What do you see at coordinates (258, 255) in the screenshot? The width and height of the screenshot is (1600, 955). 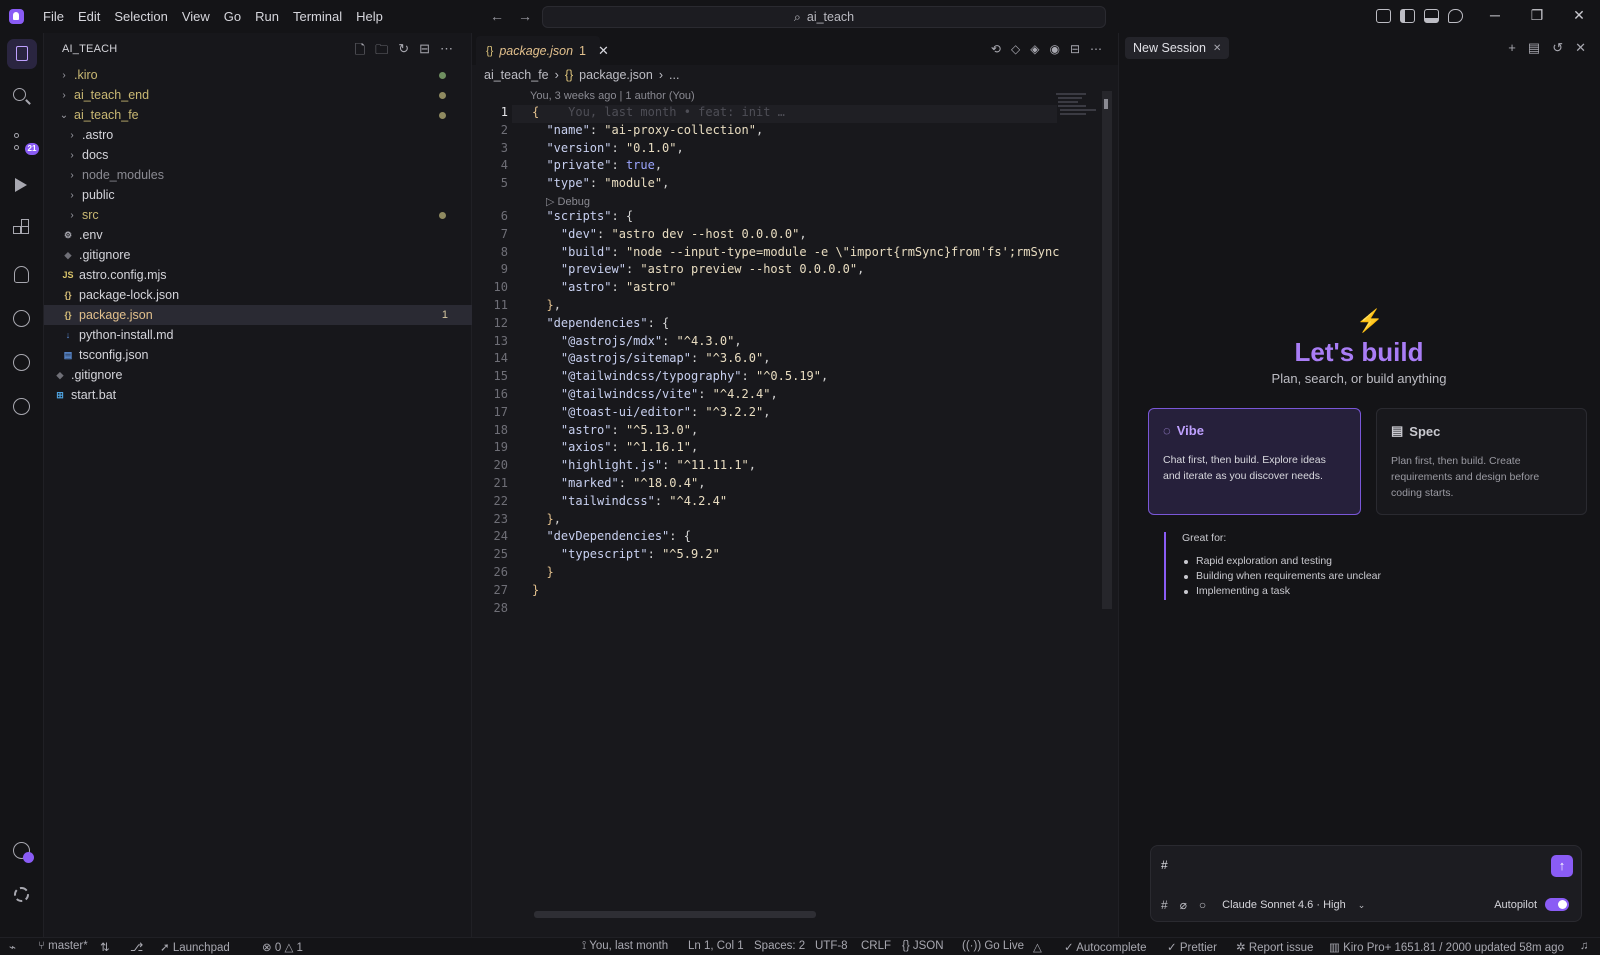 I see `tree-file-gitignore: ◆ .gitignore` at bounding box center [258, 255].